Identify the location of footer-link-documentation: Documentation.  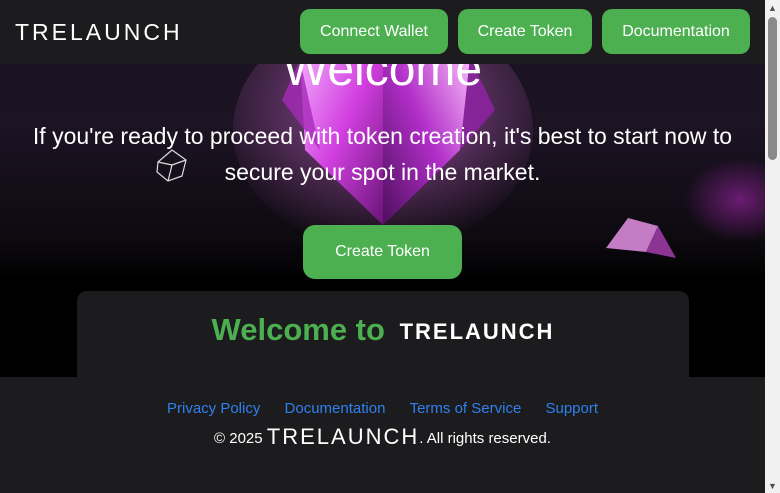
(335, 408).